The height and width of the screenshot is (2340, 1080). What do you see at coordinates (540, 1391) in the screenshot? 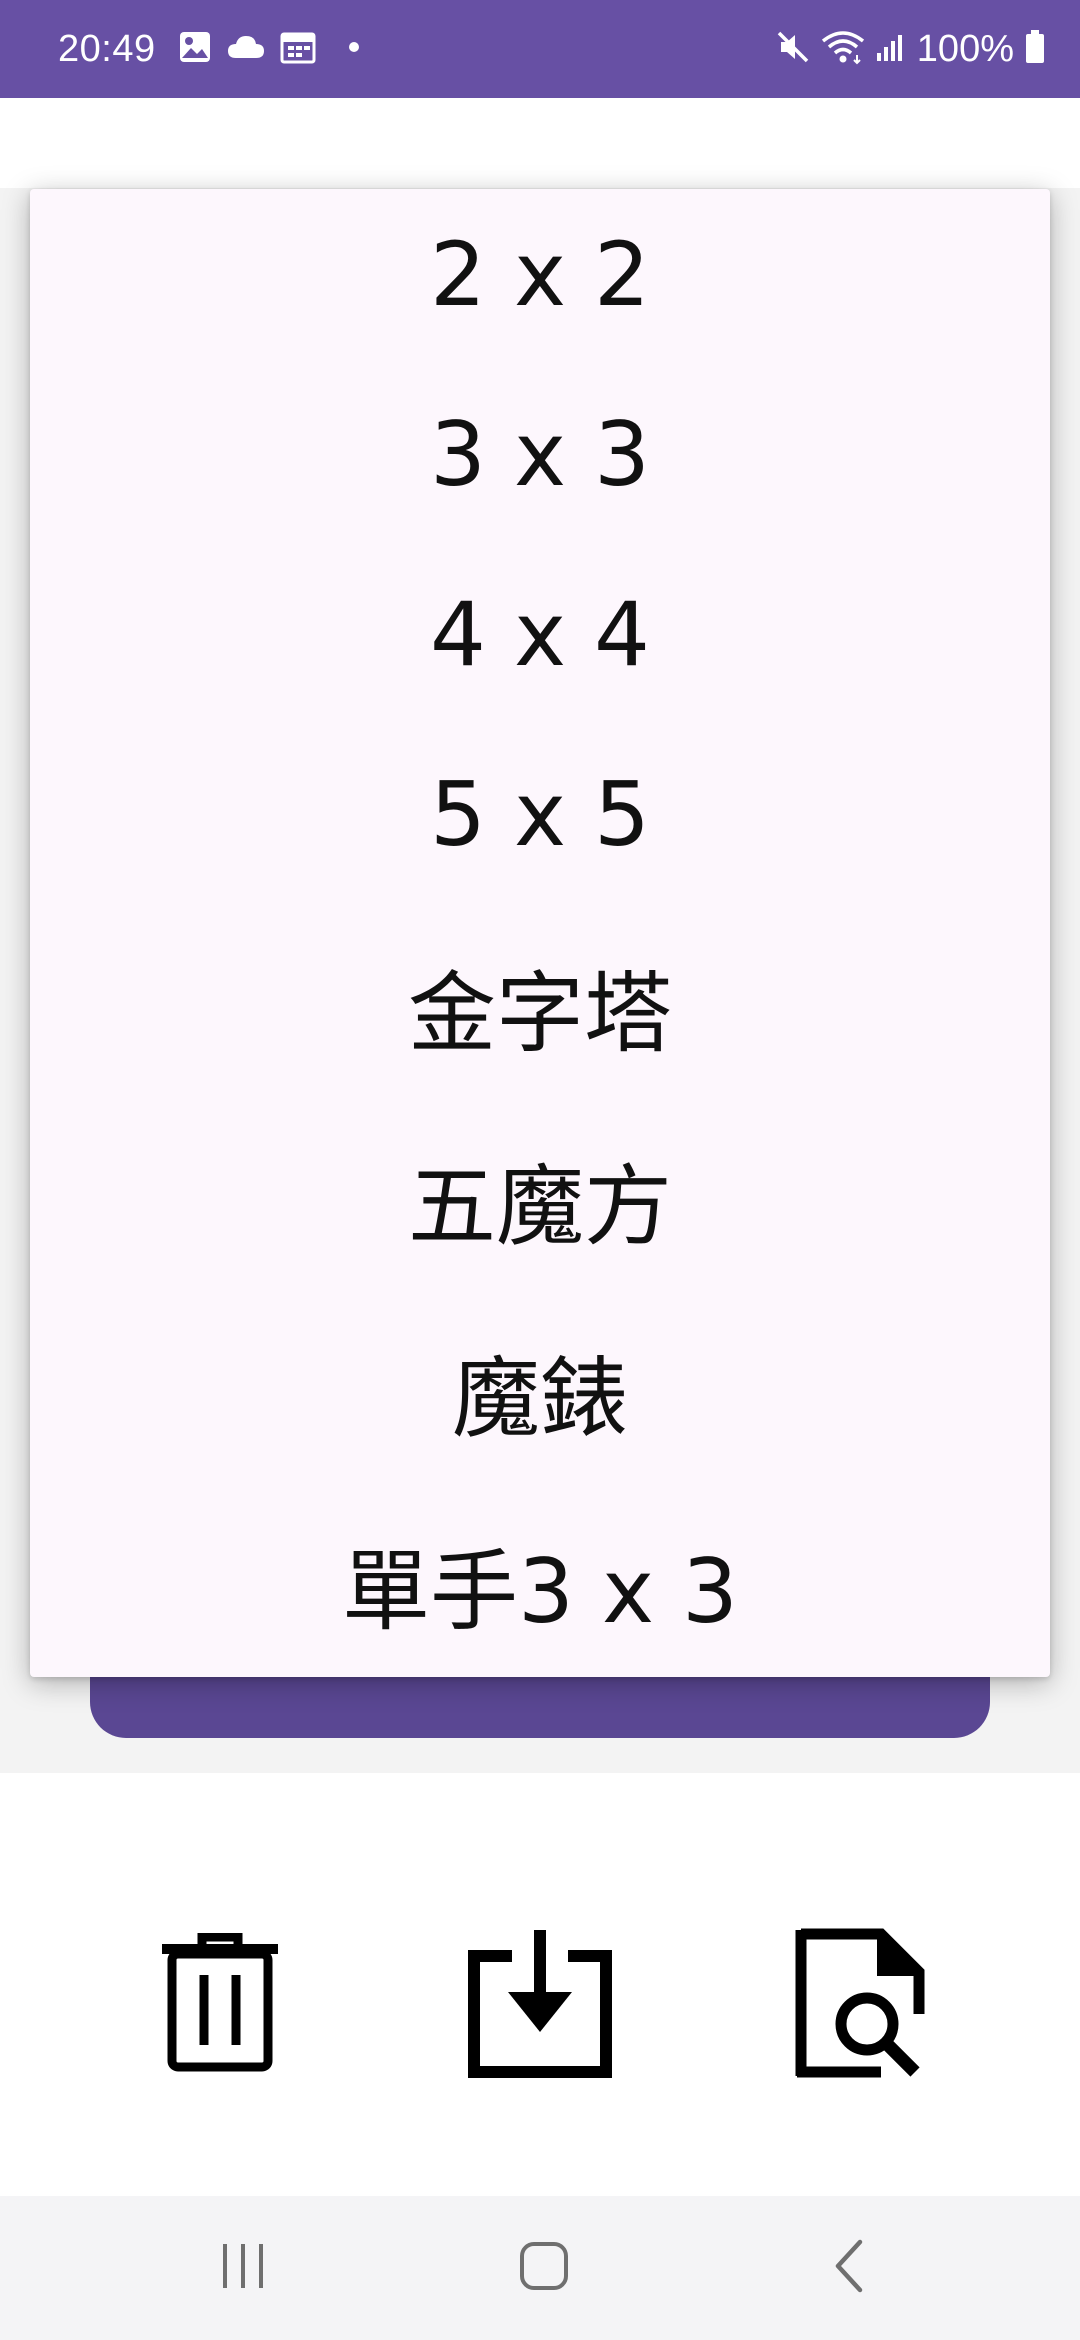
I see `menu-item-clock: 魔錶` at bounding box center [540, 1391].